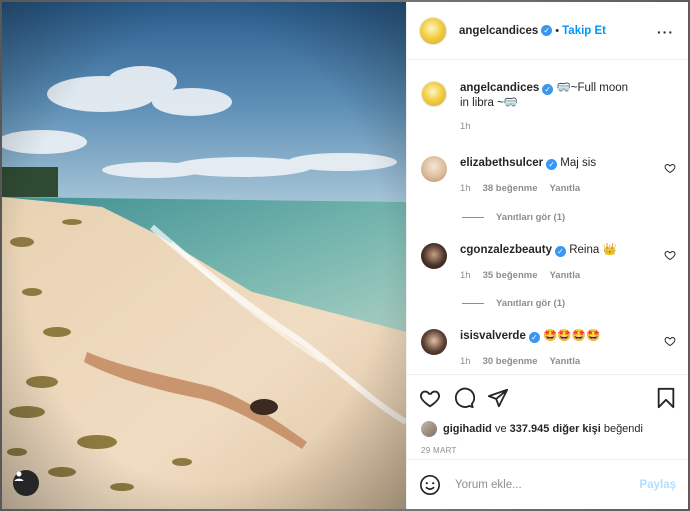 The width and height of the screenshot is (690, 511). I want to click on comment-likes-count: 30 beğenme, so click(510, 361).